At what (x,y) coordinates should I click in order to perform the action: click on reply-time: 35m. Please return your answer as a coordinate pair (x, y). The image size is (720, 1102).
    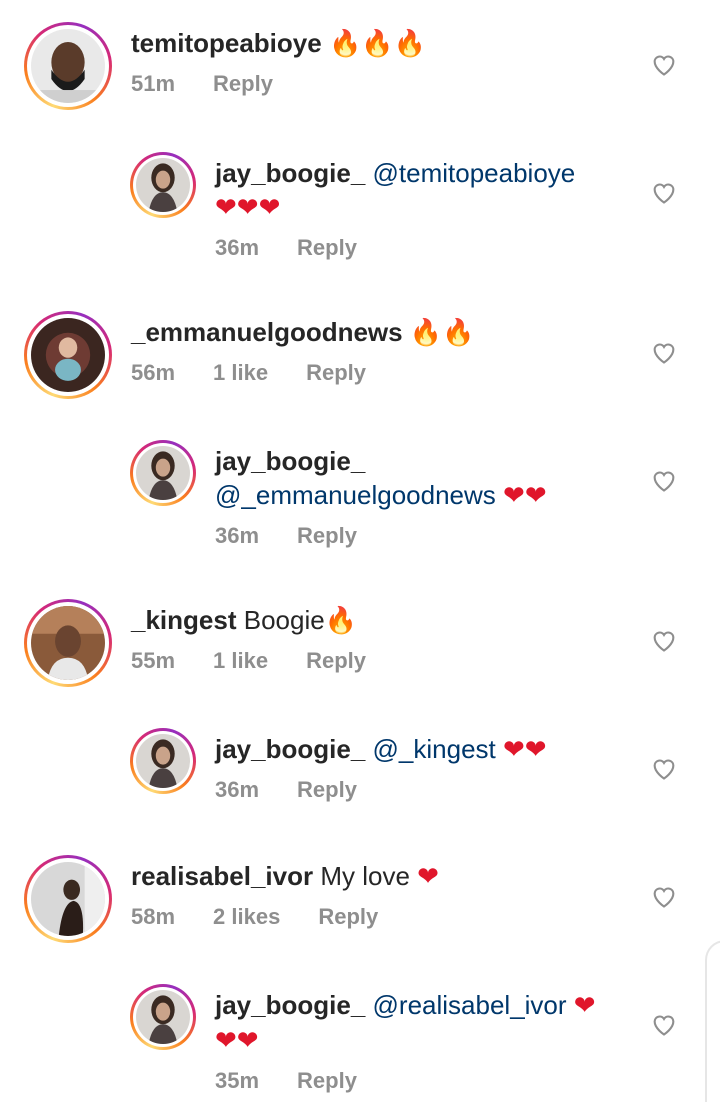
    Looking at the image, I should click on (237, 1080).